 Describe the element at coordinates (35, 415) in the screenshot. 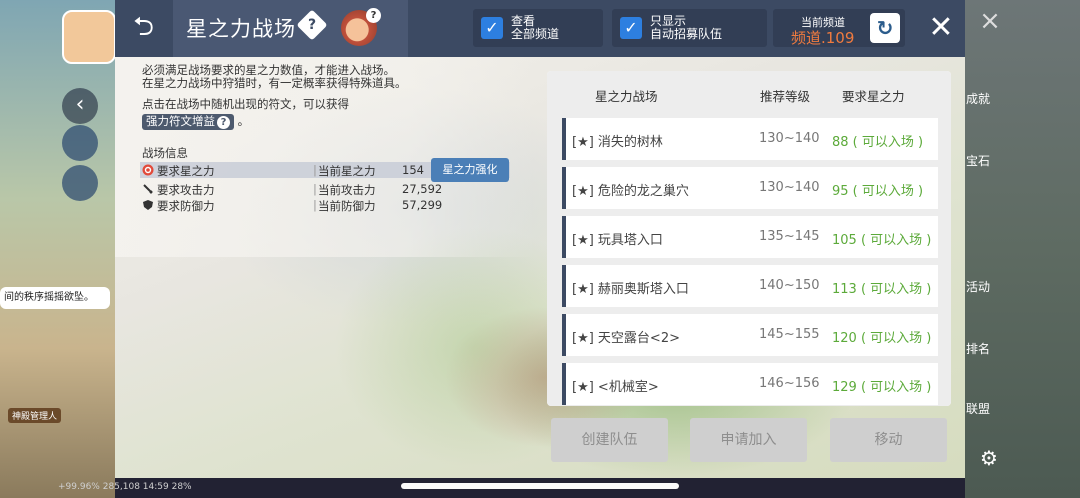

I see `npc-name-label: 神殿管理人` at that location.